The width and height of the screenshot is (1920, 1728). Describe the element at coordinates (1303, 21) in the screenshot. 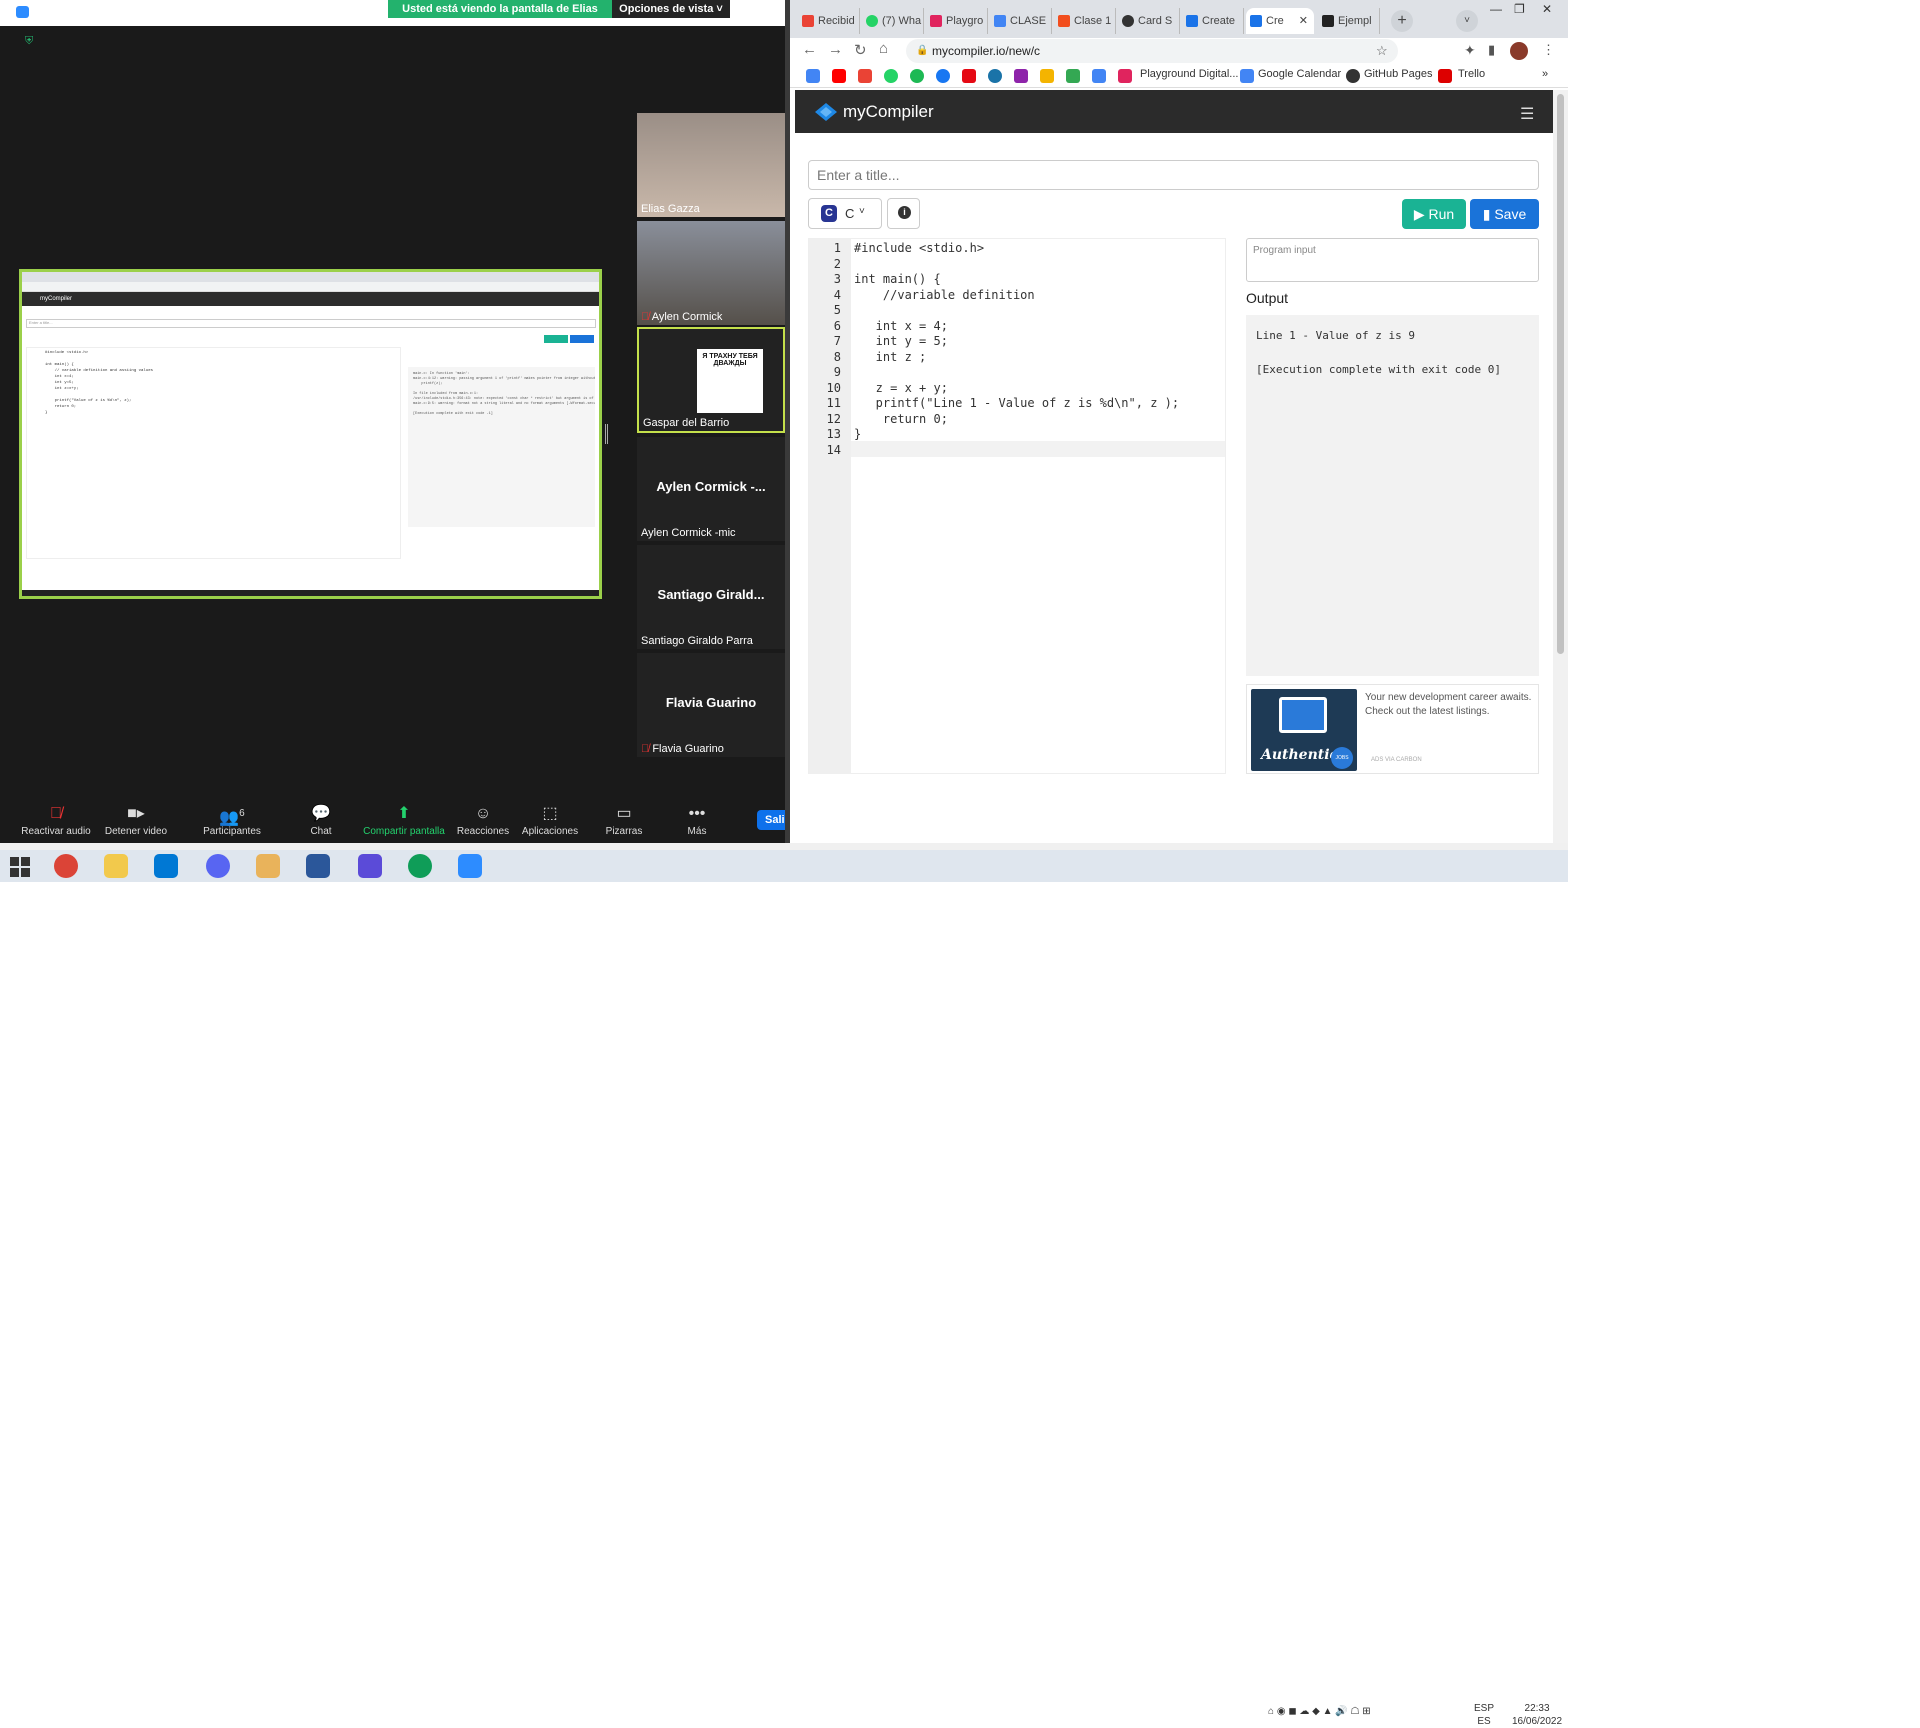

I see `close-tab-icon: ✕` at that location.